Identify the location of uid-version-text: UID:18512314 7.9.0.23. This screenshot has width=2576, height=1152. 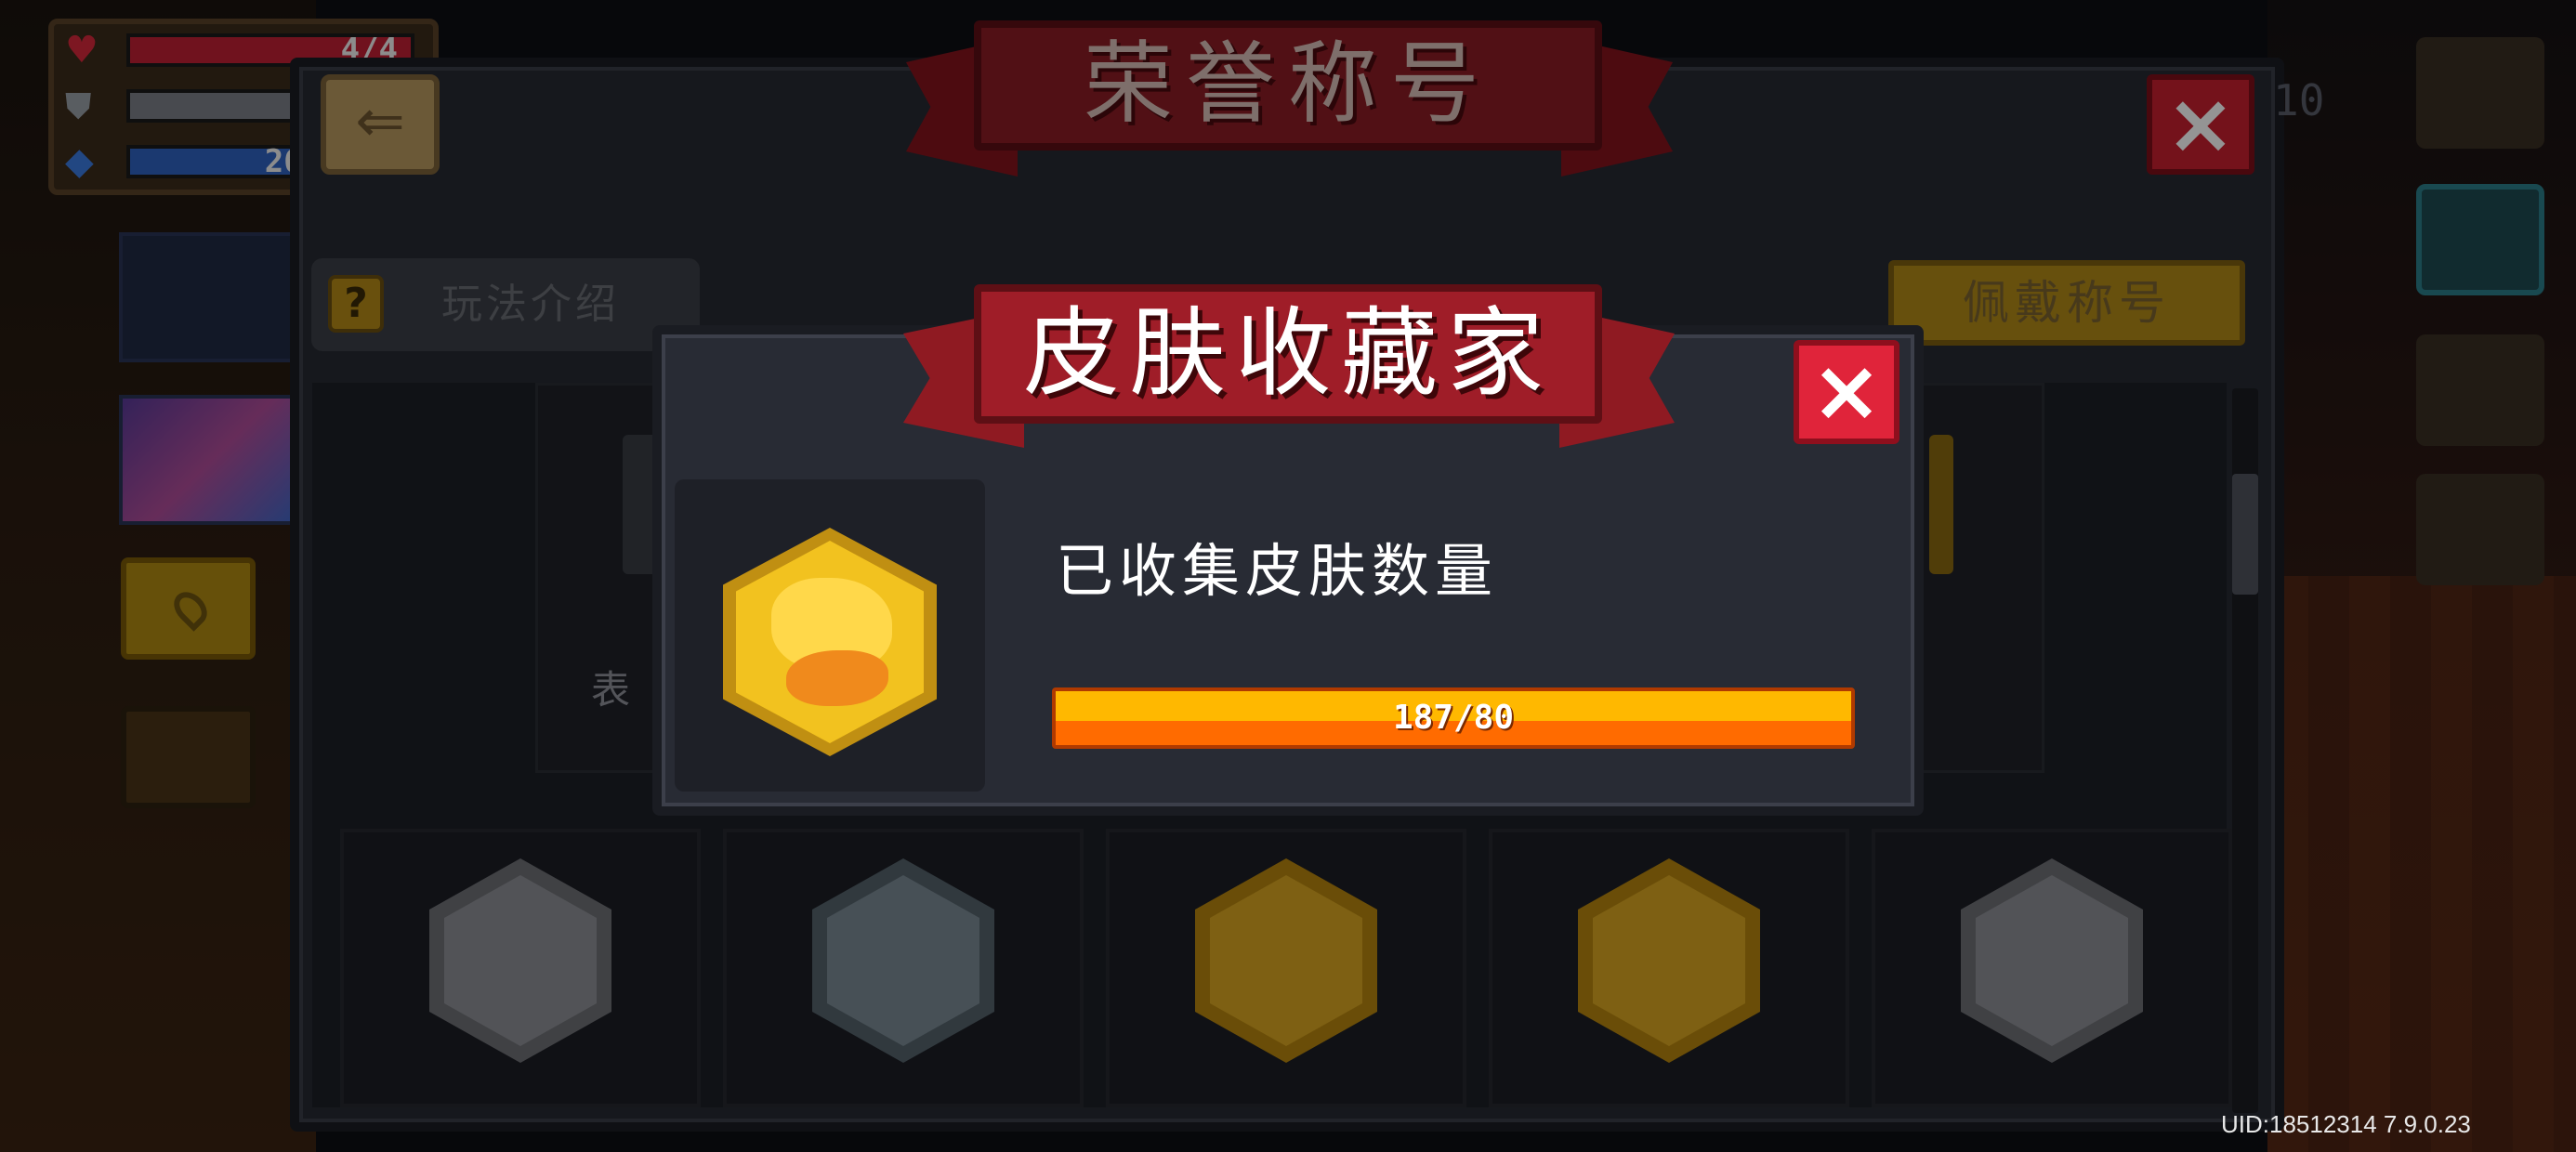
(2346, 1124).